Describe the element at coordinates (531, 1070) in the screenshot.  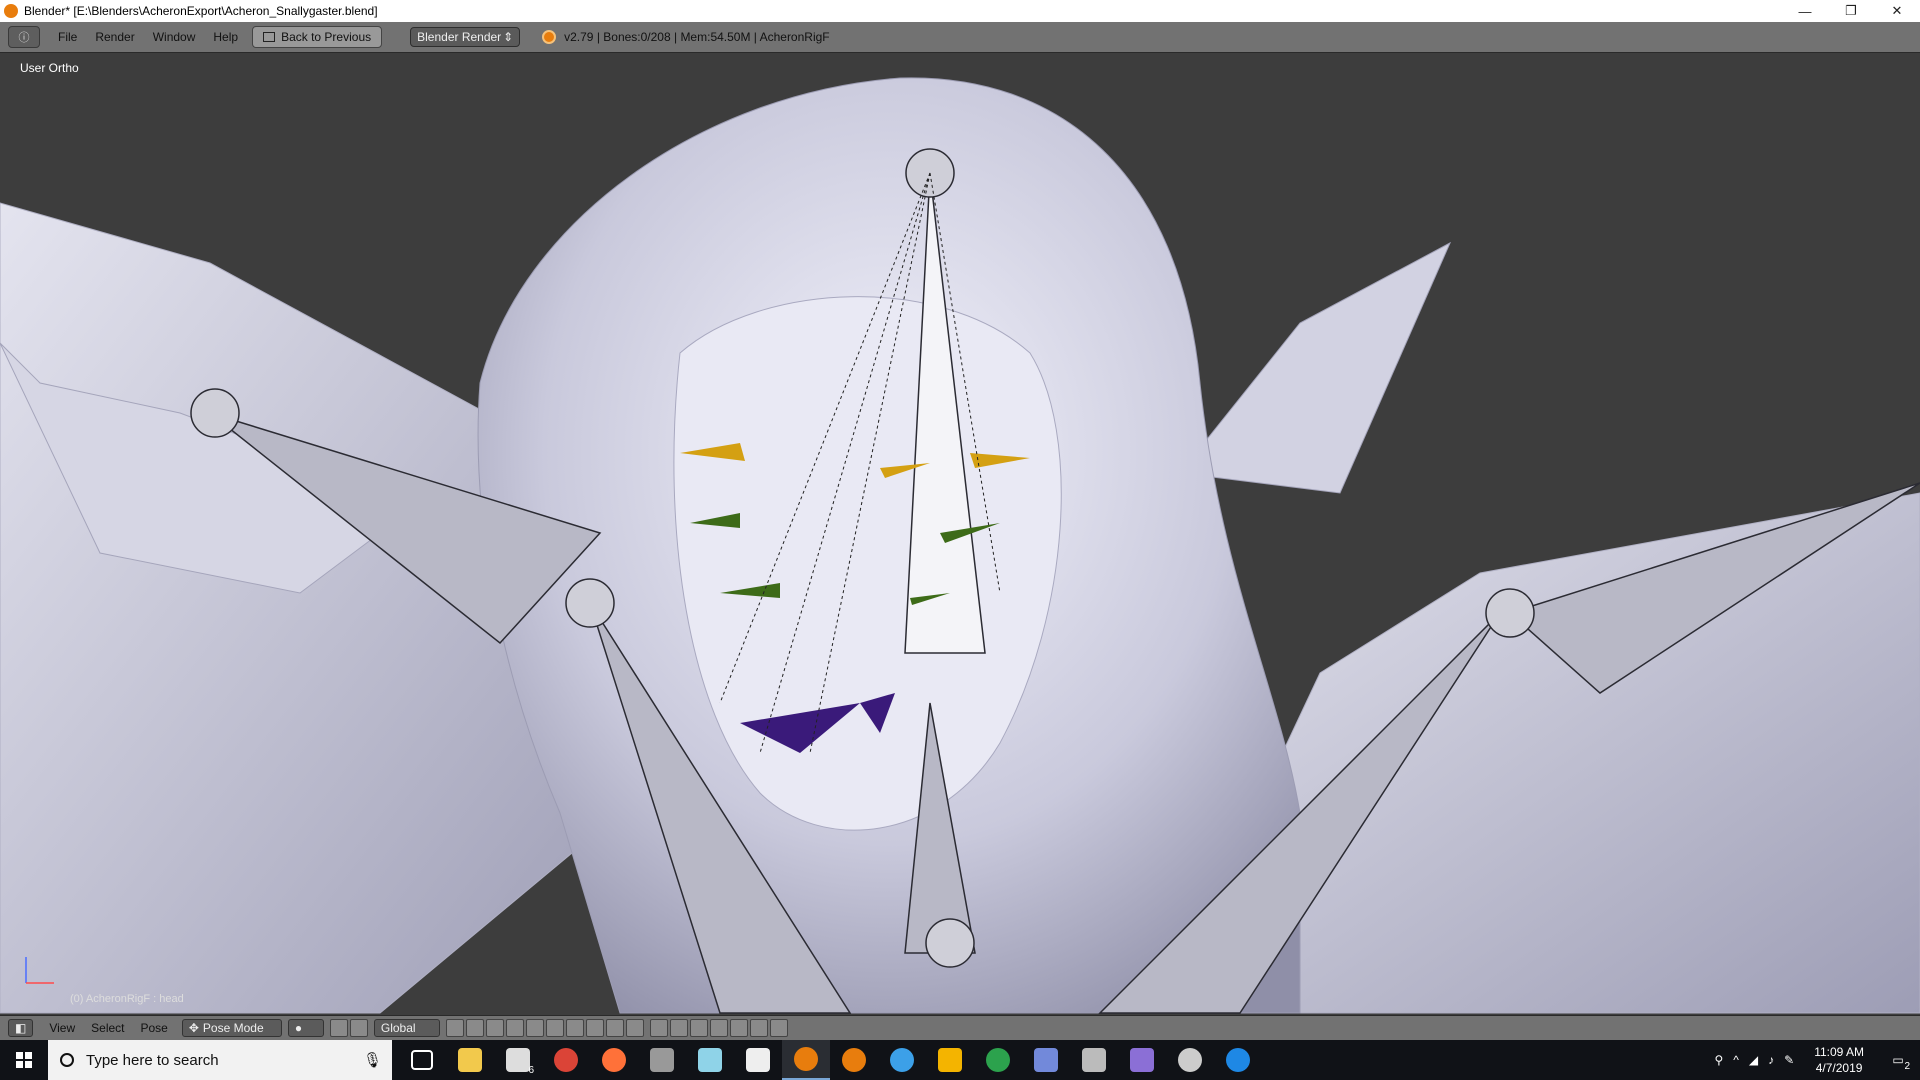
I see `mail-badge: 6` at that location.